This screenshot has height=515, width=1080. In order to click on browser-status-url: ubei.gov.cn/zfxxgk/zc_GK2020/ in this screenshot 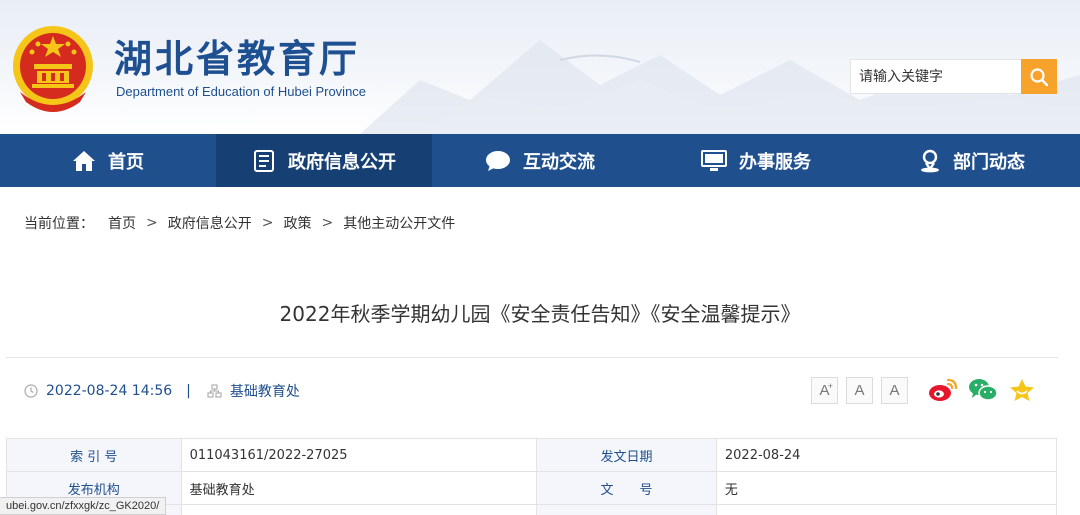, I will do `click(83, 506)`.